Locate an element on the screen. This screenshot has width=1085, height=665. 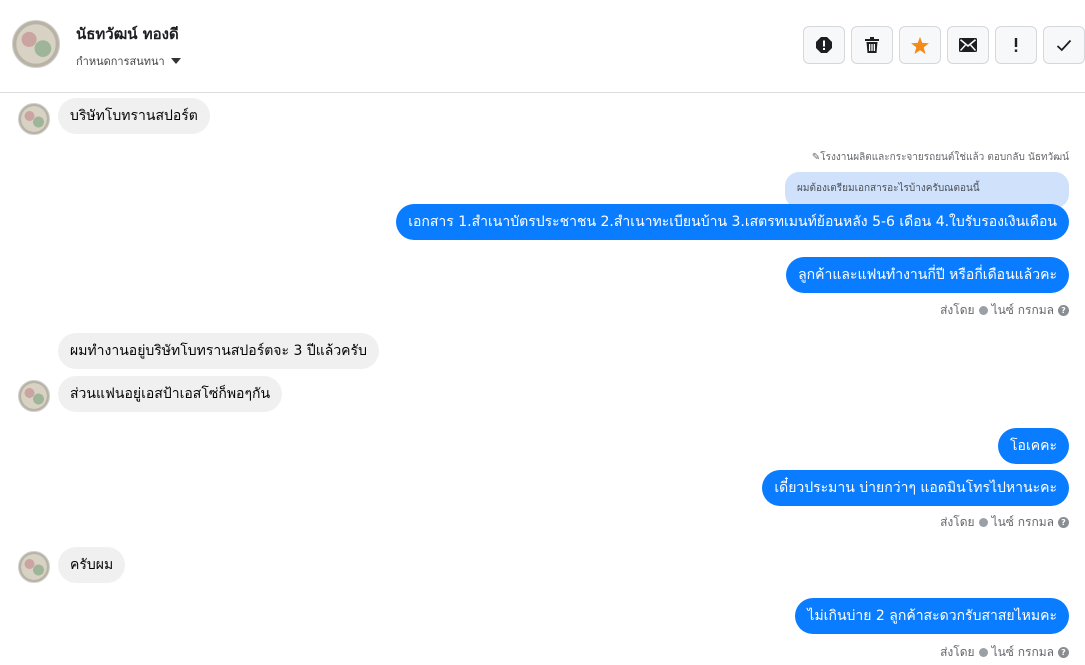
star-icon is located at coordinates (920, 45).